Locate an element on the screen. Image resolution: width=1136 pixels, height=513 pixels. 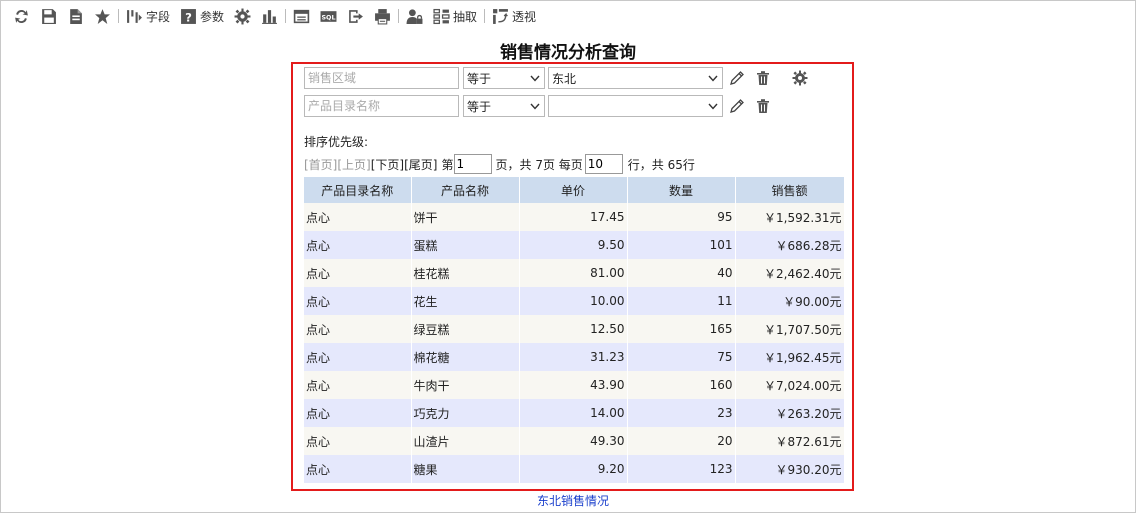
table-row: 点心 巧克力 14.00 23 ￥263.20元 is located at coordinates (574, 413).